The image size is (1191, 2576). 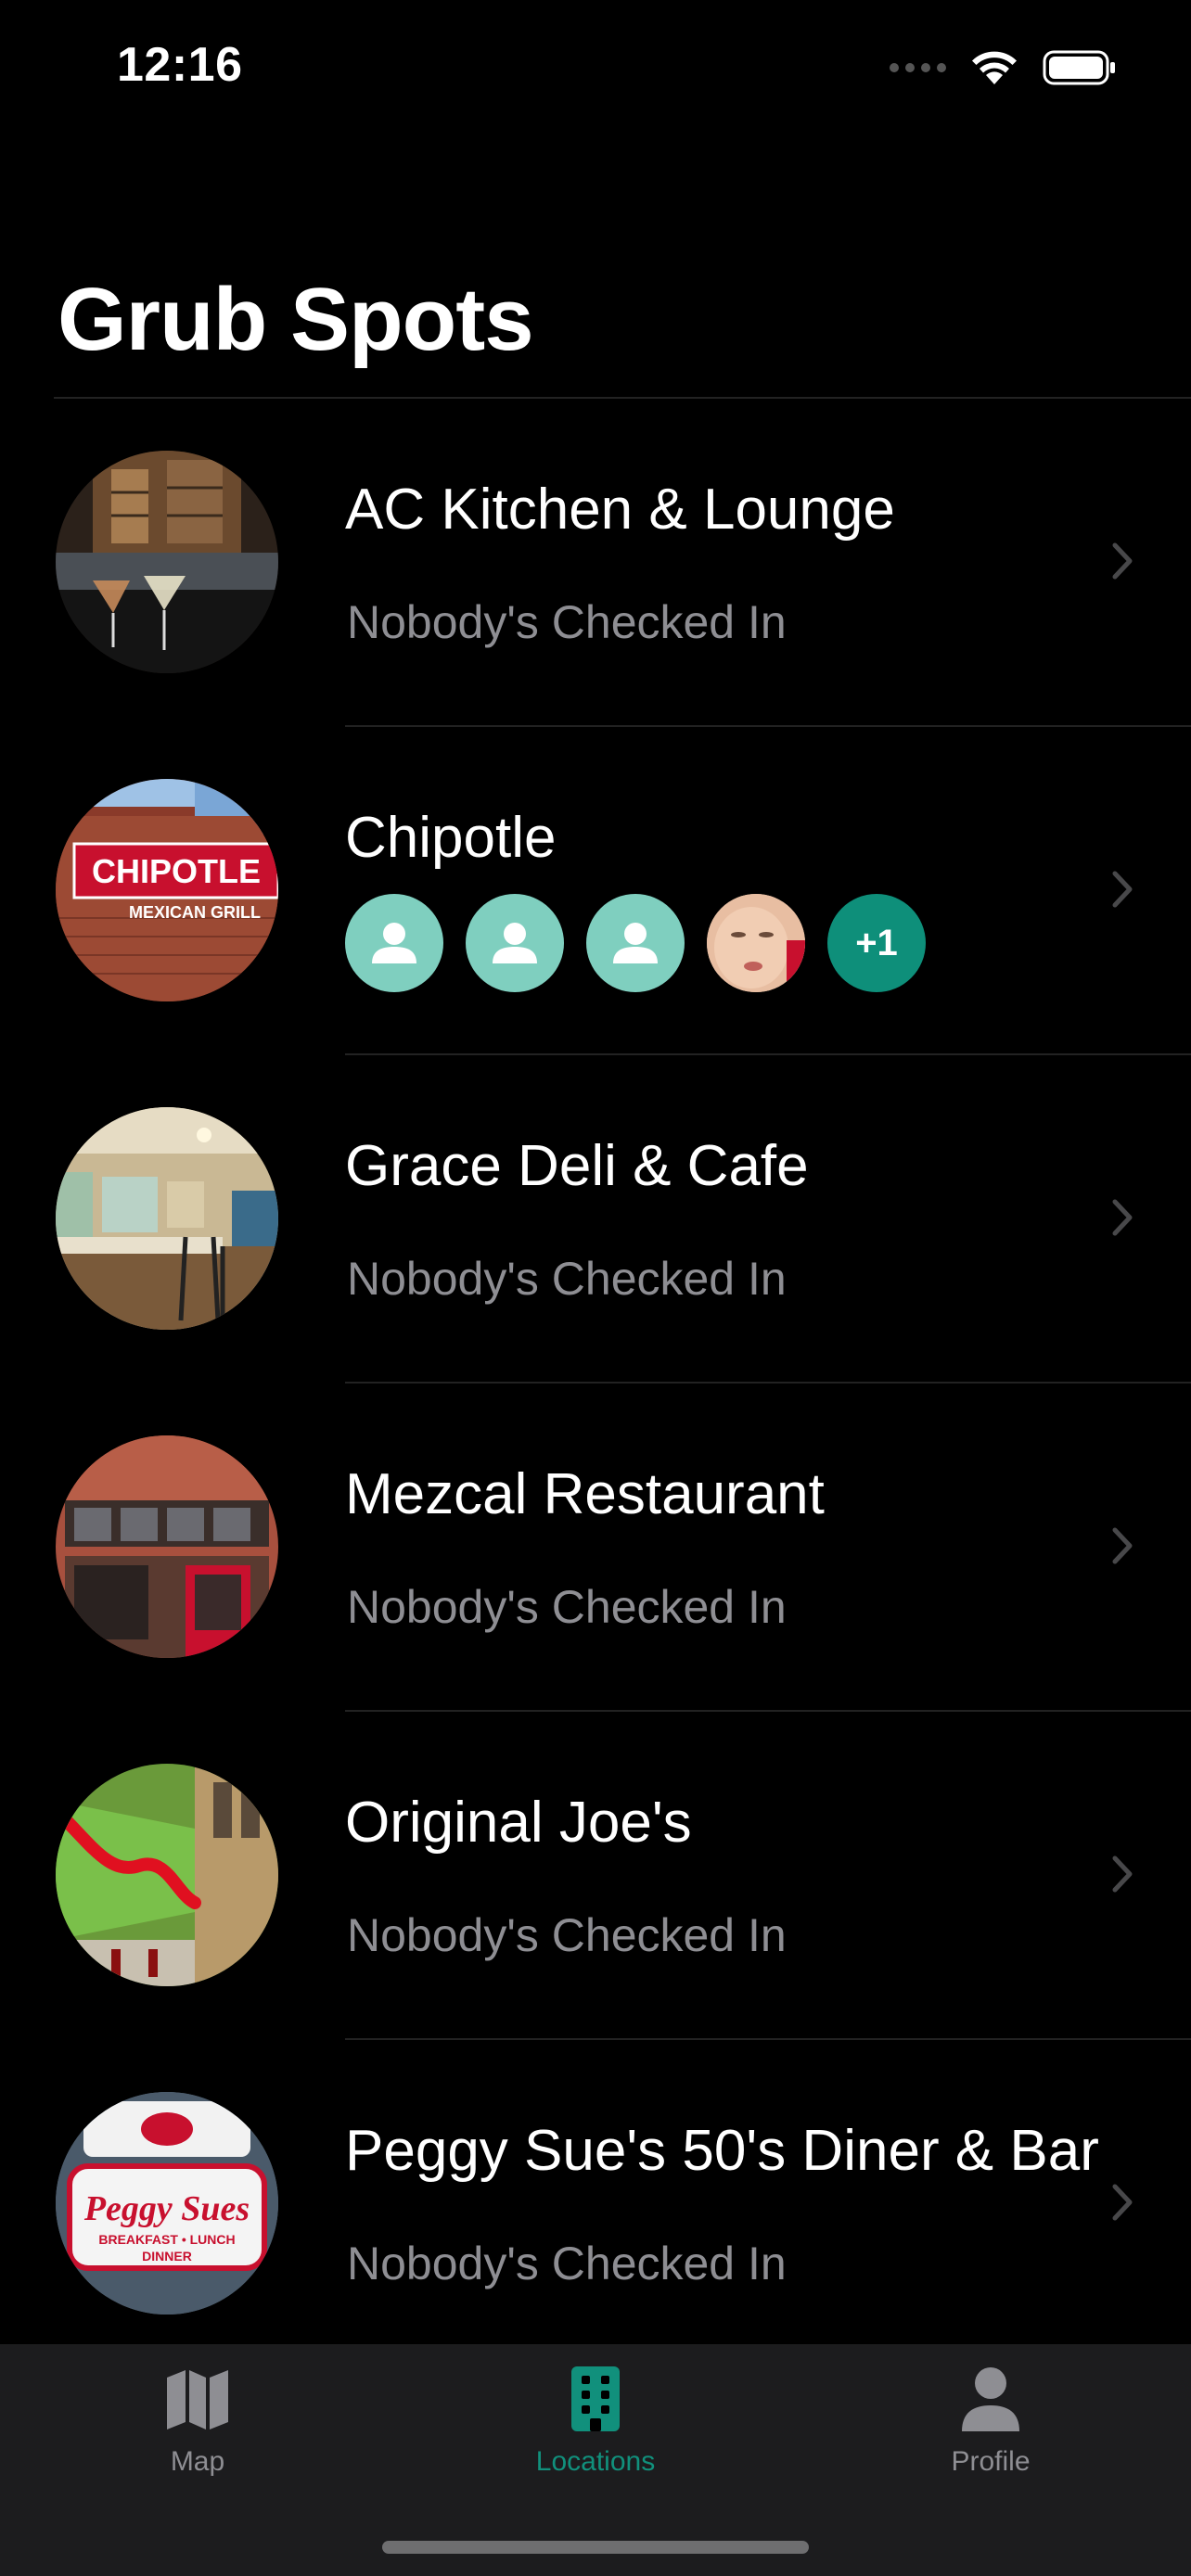 I want to click on more-checked-in-badge: +1, so click(x=876, y=943).